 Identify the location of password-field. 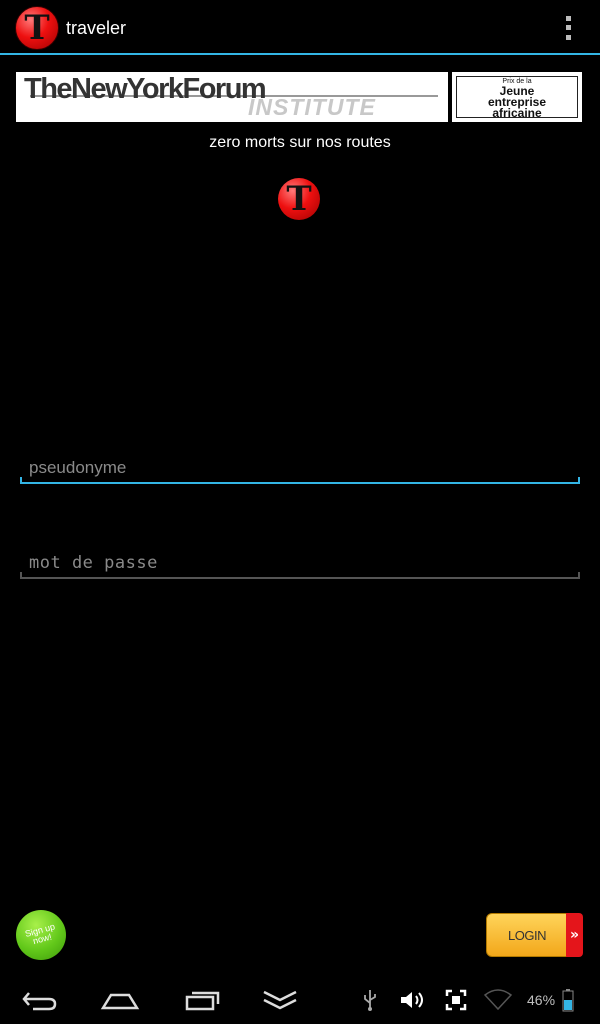
(300, 564).